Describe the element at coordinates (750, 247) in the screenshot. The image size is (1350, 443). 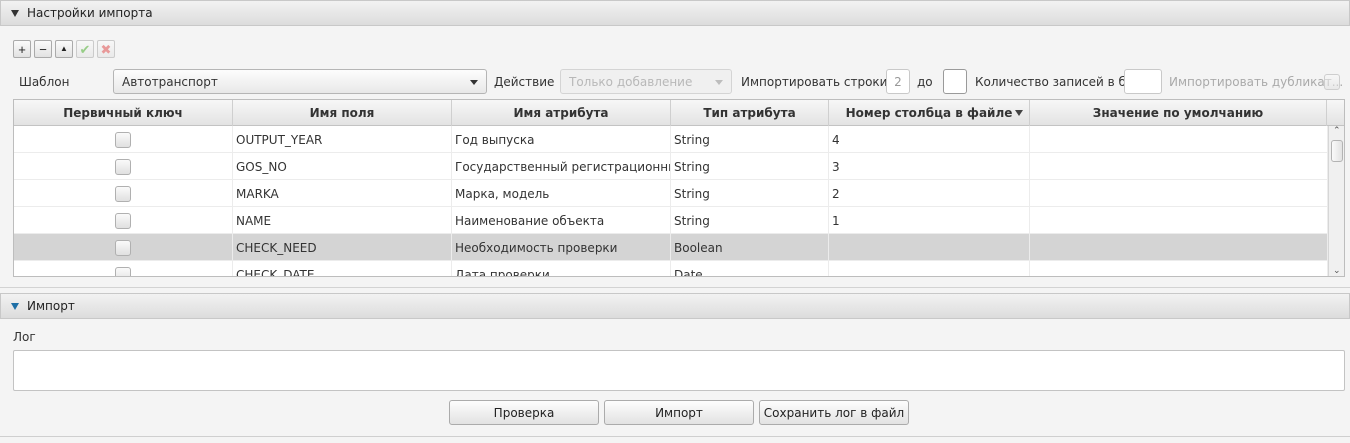
I see `table-cell-type: Boolean` at that location.